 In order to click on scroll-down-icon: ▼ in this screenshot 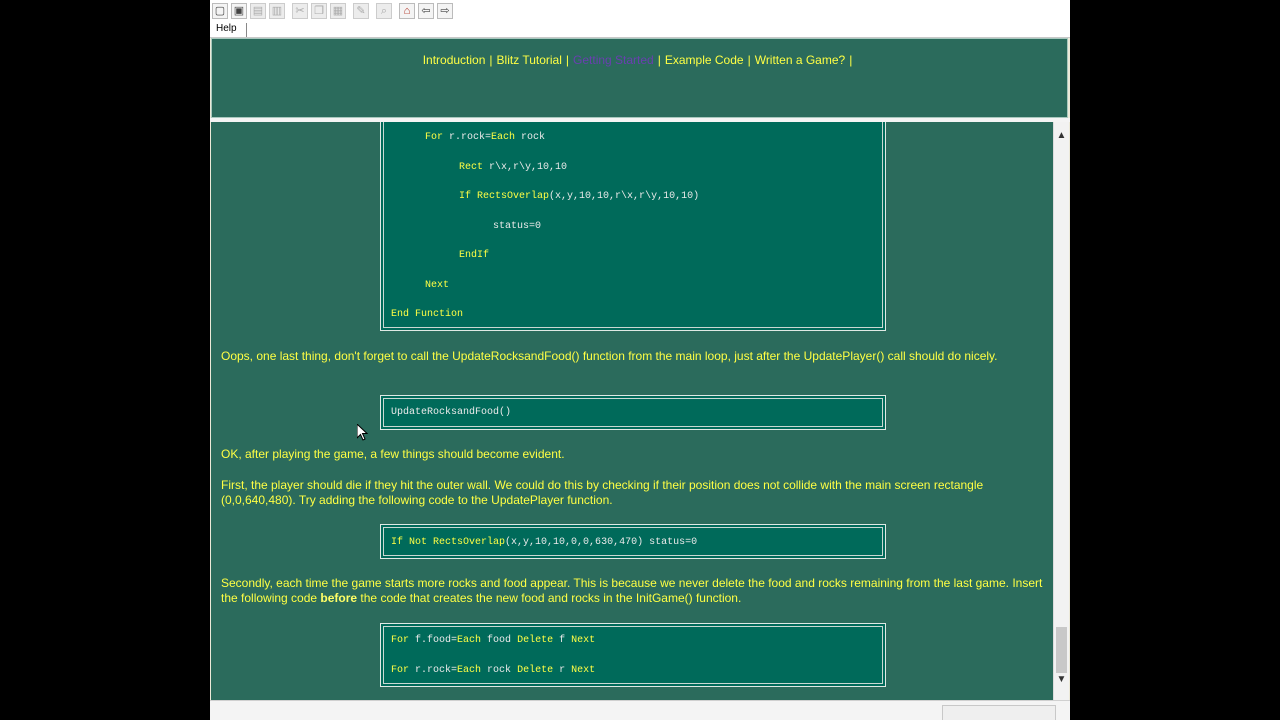, I will do `click(1061, 681)`.